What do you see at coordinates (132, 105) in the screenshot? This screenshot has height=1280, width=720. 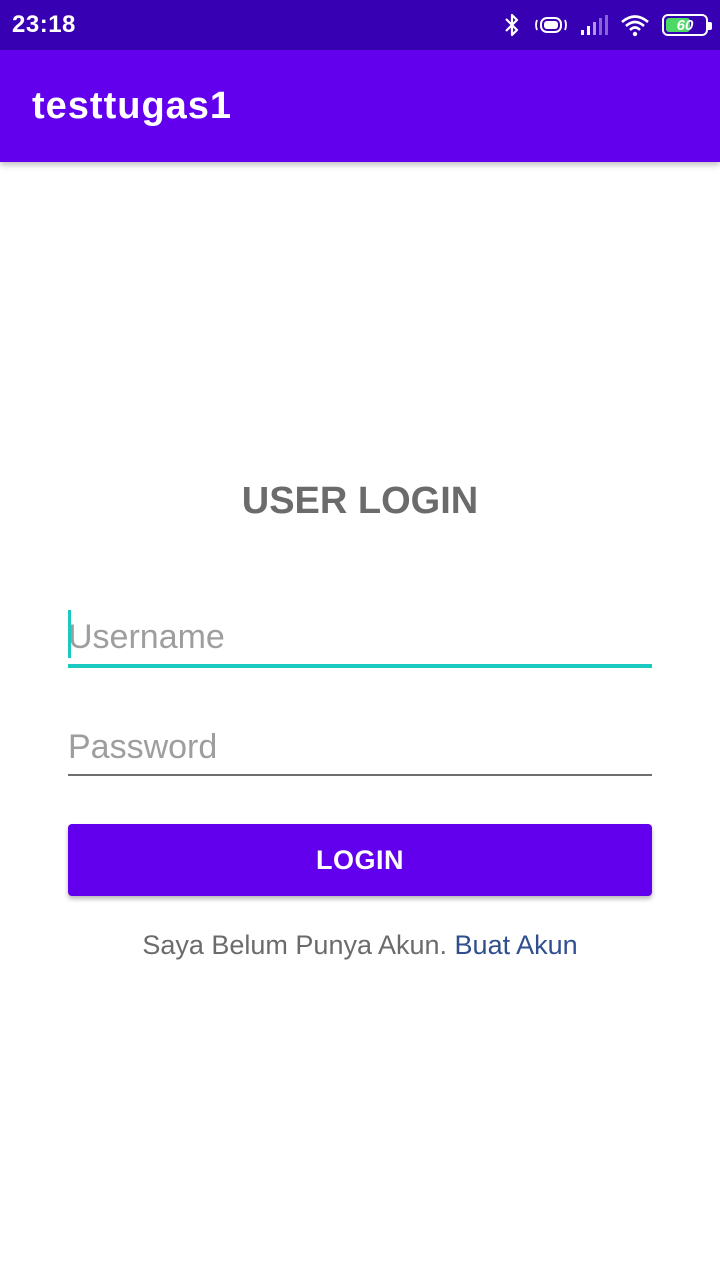 I see `app-title: testtugas1` at bounding box center [132, 105].